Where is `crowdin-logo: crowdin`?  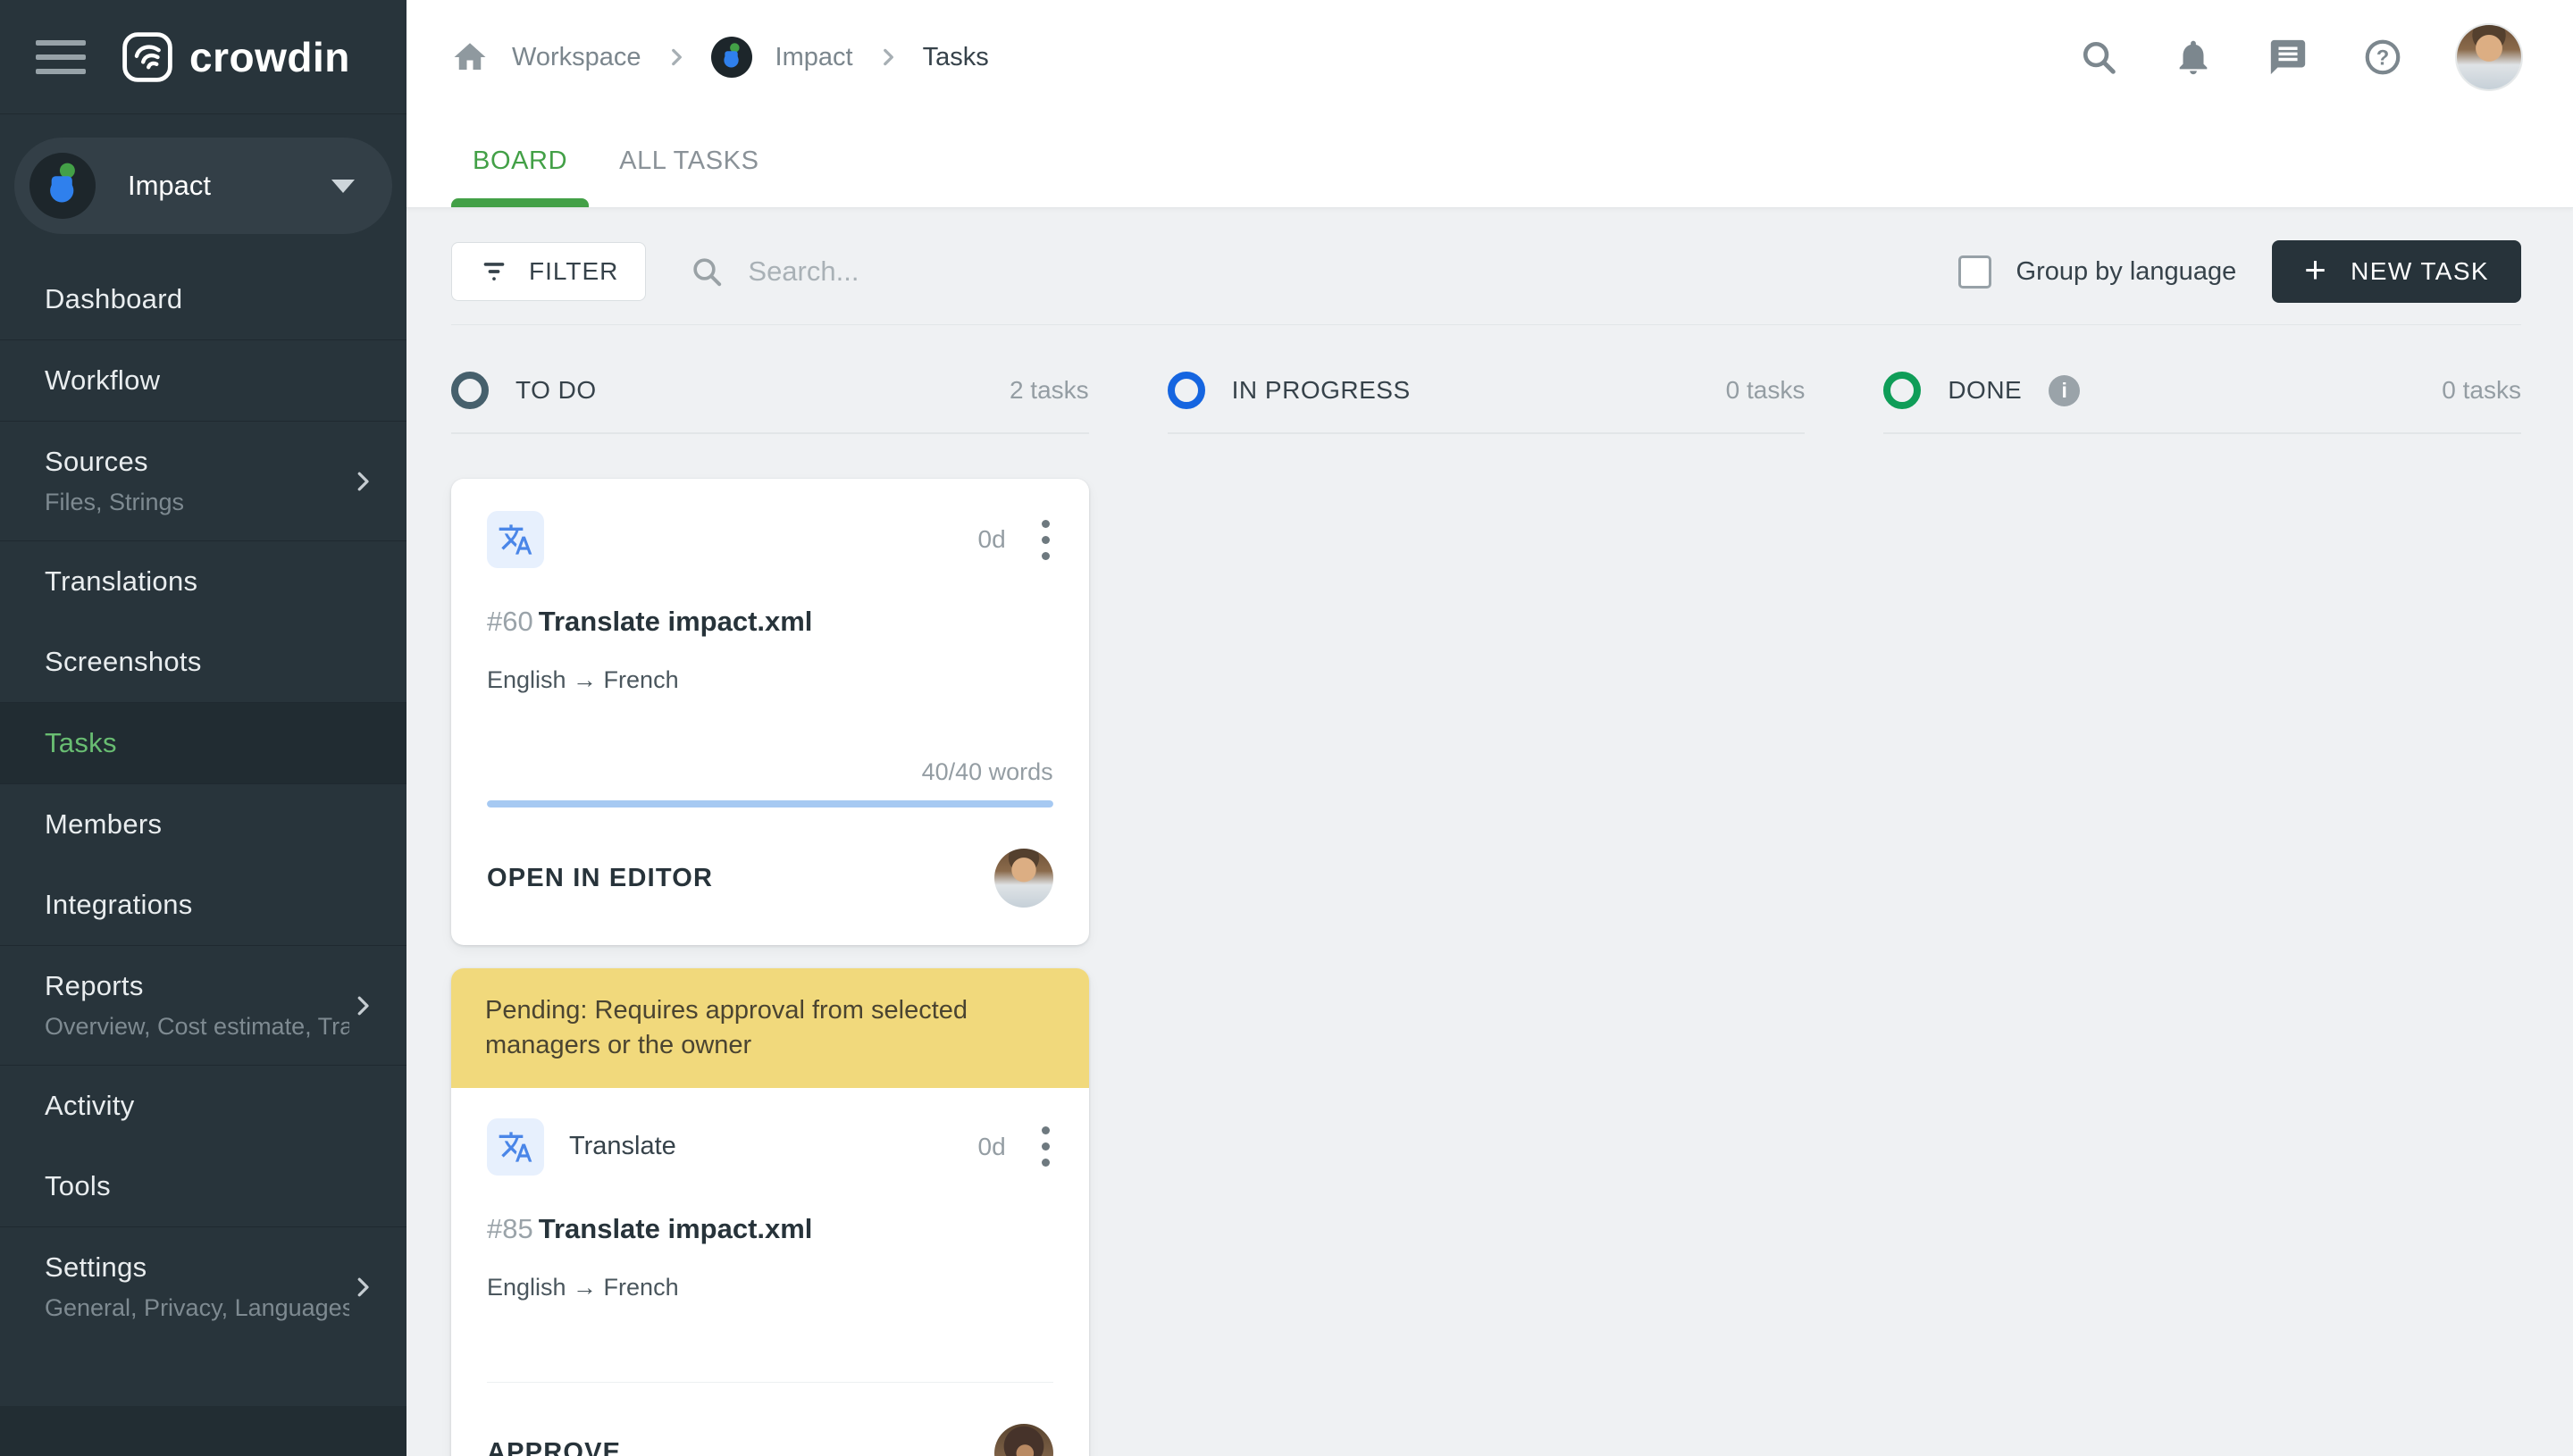
crowdin-logo: crowdin is located at coordinates (236, 57).